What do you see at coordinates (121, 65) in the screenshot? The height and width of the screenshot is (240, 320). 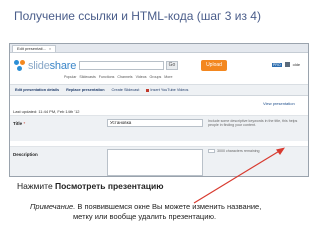 I see `search-input` at bounding box center [121, 65].